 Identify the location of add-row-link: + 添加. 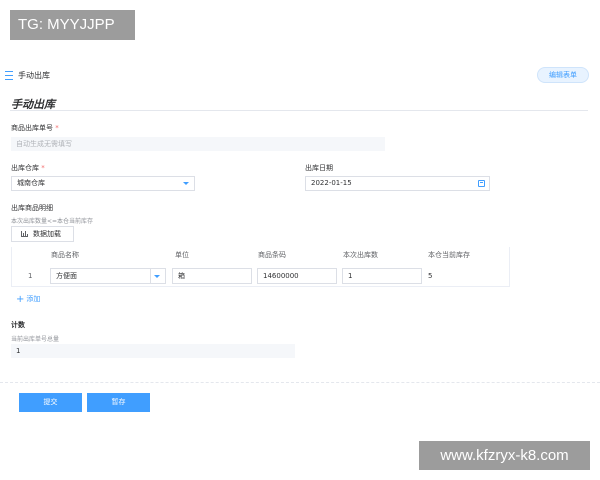
(28, 299).